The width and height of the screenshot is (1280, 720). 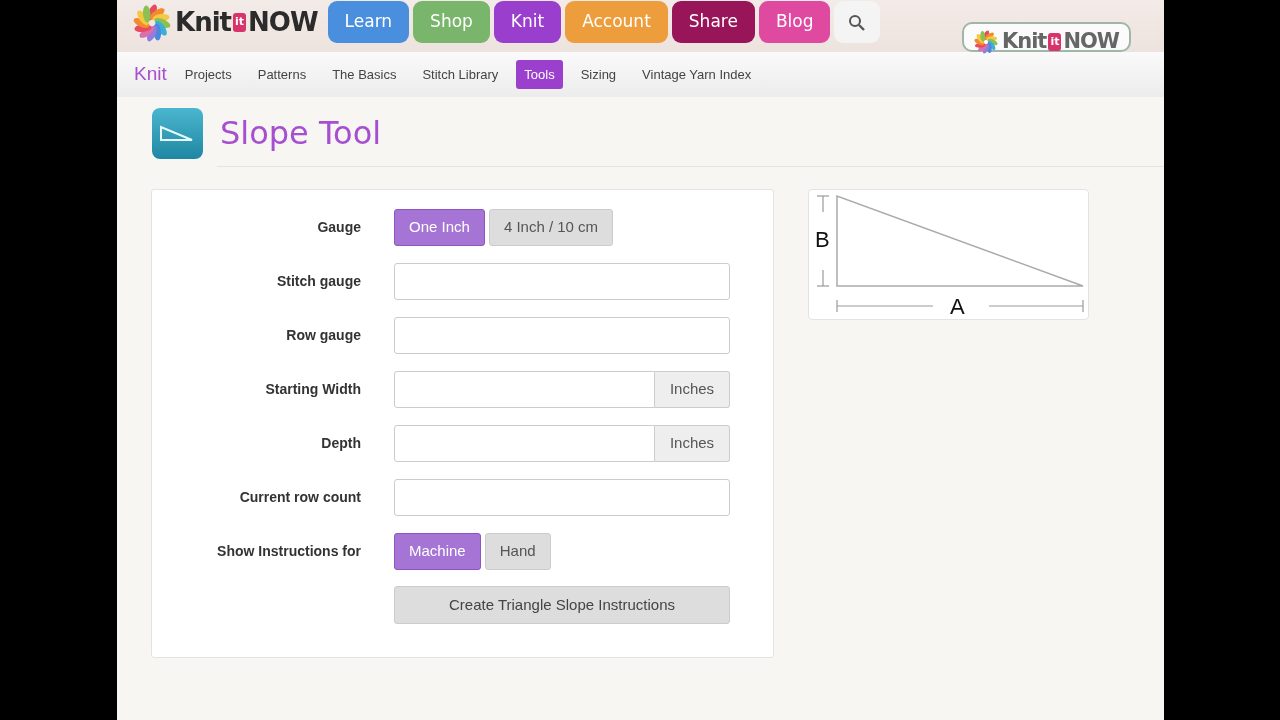 I want to click on subnav-tab: The Basics, so click(x=364, y=74).